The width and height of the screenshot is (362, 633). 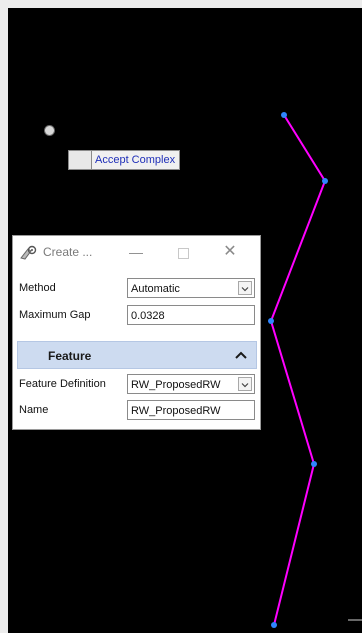 I want to click on dialog-titlebar: Create ... — ✕, so click(x=136, y=252).